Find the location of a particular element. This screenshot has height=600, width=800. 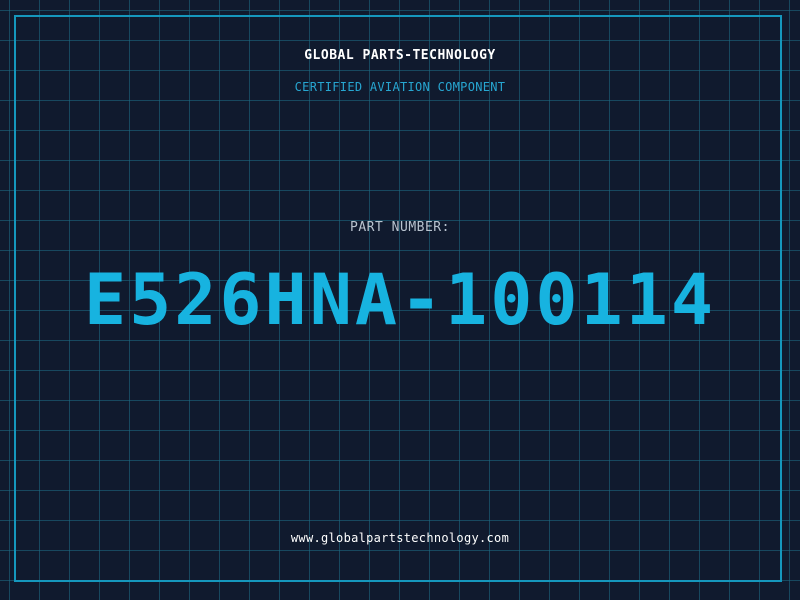

company-name: GLOBAL PARTS-TECHNOLOGY is located at coordinates (400, 55).